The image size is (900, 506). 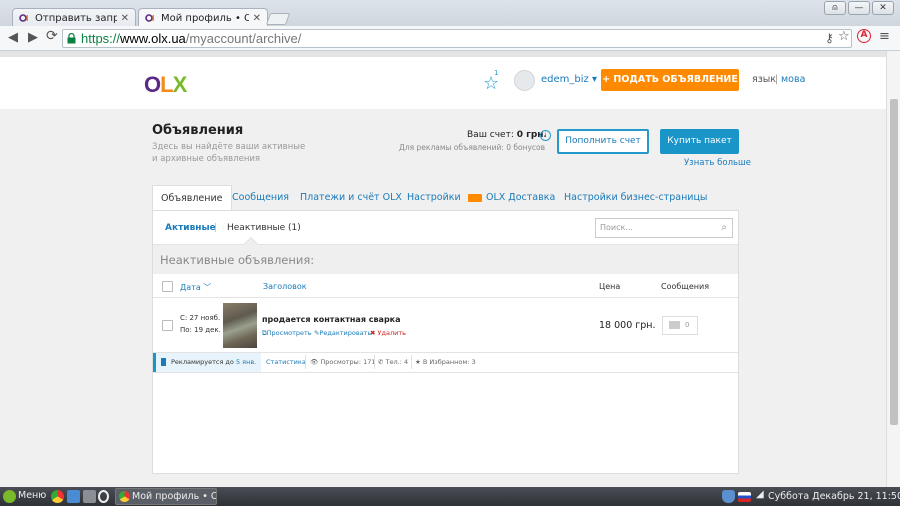 I want to click on learn-more-link: Узнать больше, so click(x=717, y=163).